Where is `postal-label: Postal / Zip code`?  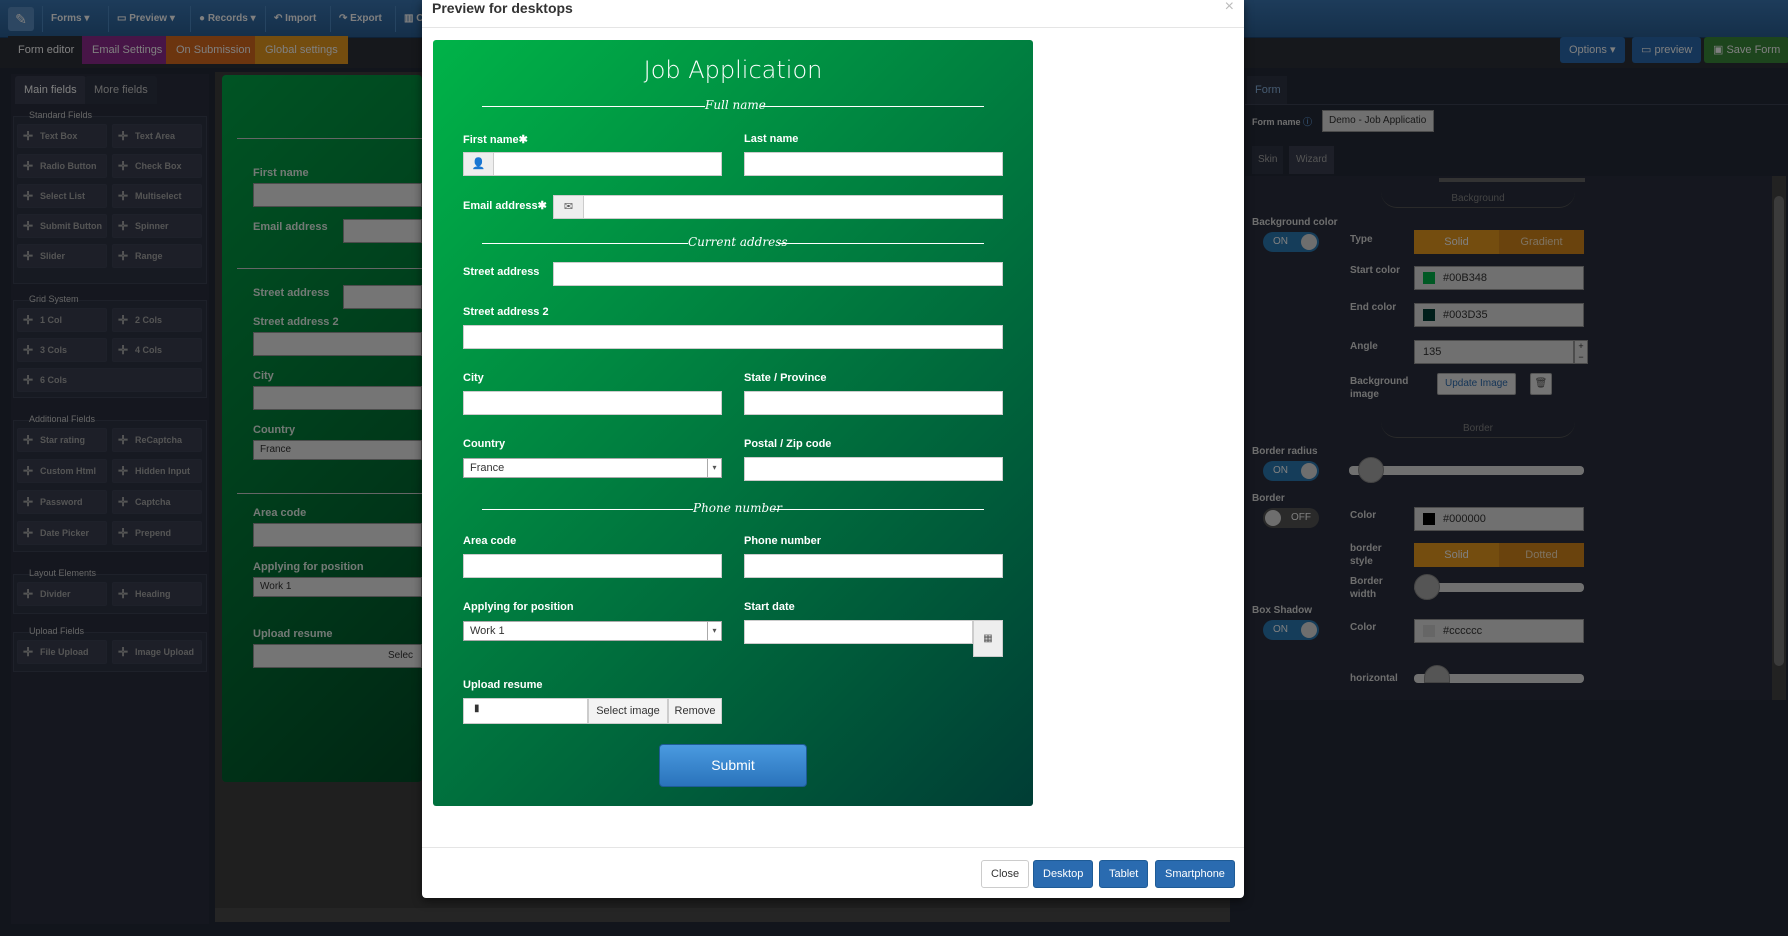
postal-label: Postal / Zip code is located at coordinates (788, 444).